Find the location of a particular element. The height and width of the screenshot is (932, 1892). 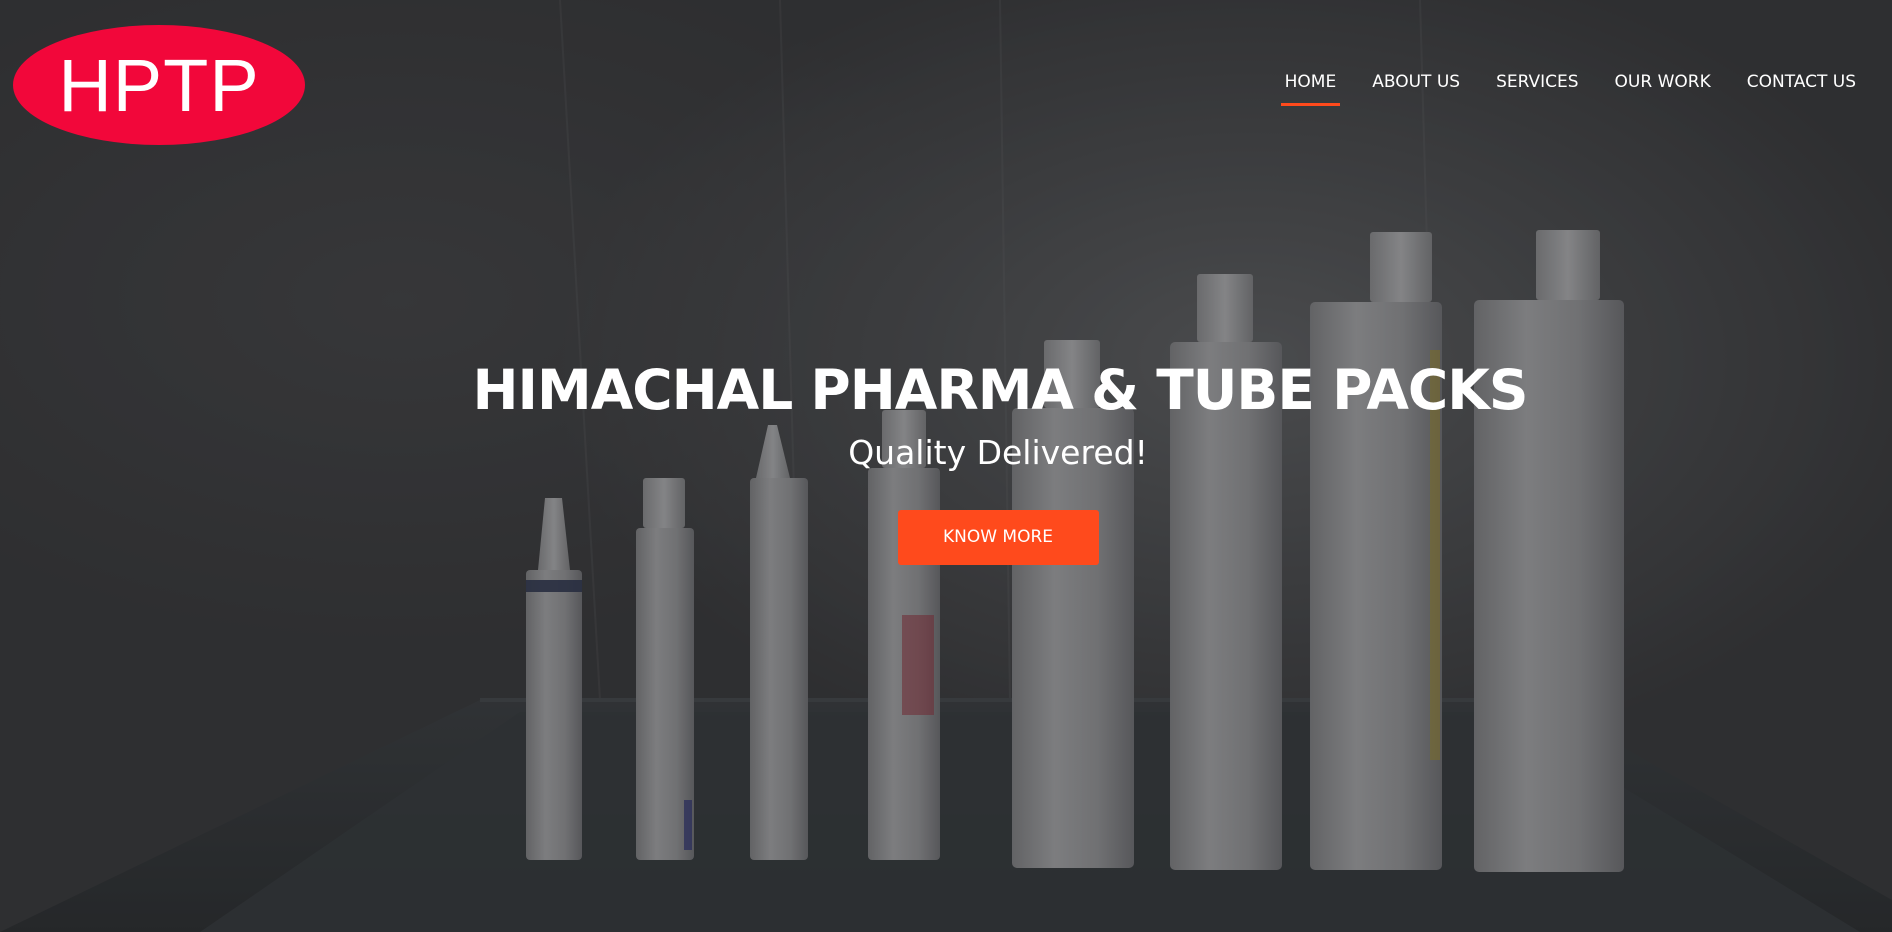

nav-services: SERVICES is located at coordinates (1537, 82).